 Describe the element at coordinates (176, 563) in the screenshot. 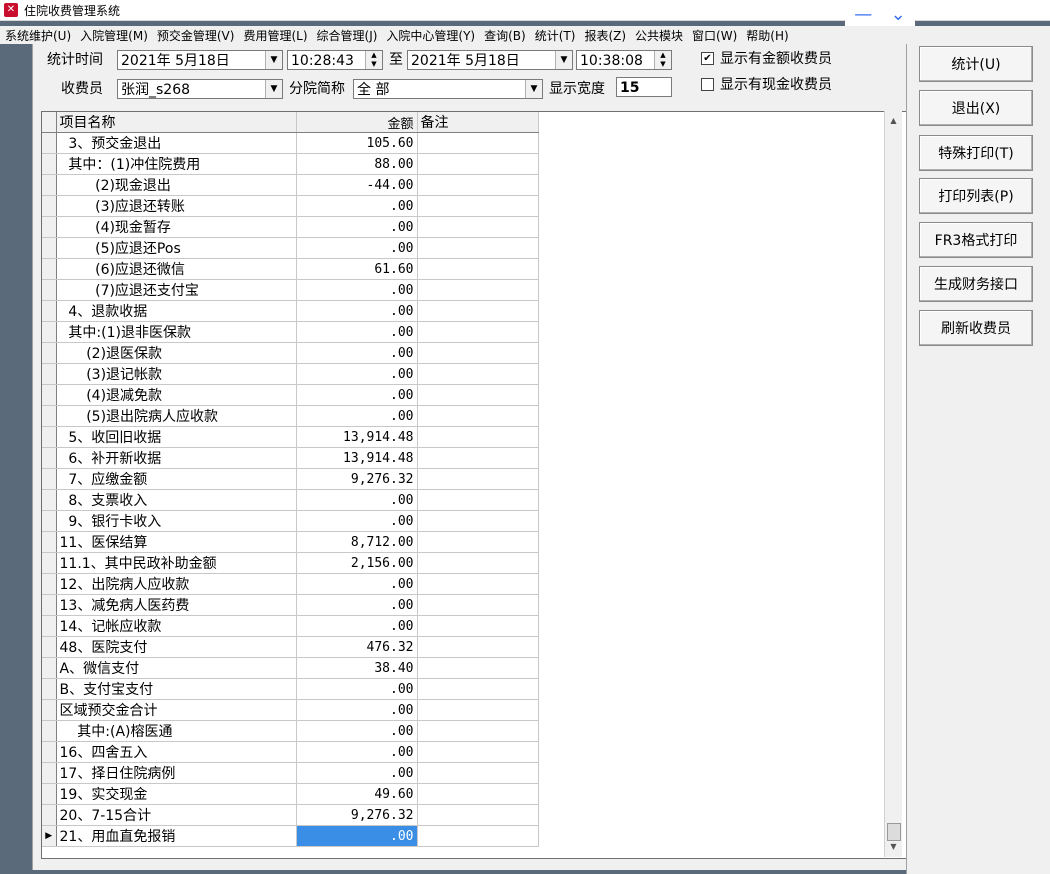

I see `item-name-cell: 11.1、其中民政补助金额` at that location.